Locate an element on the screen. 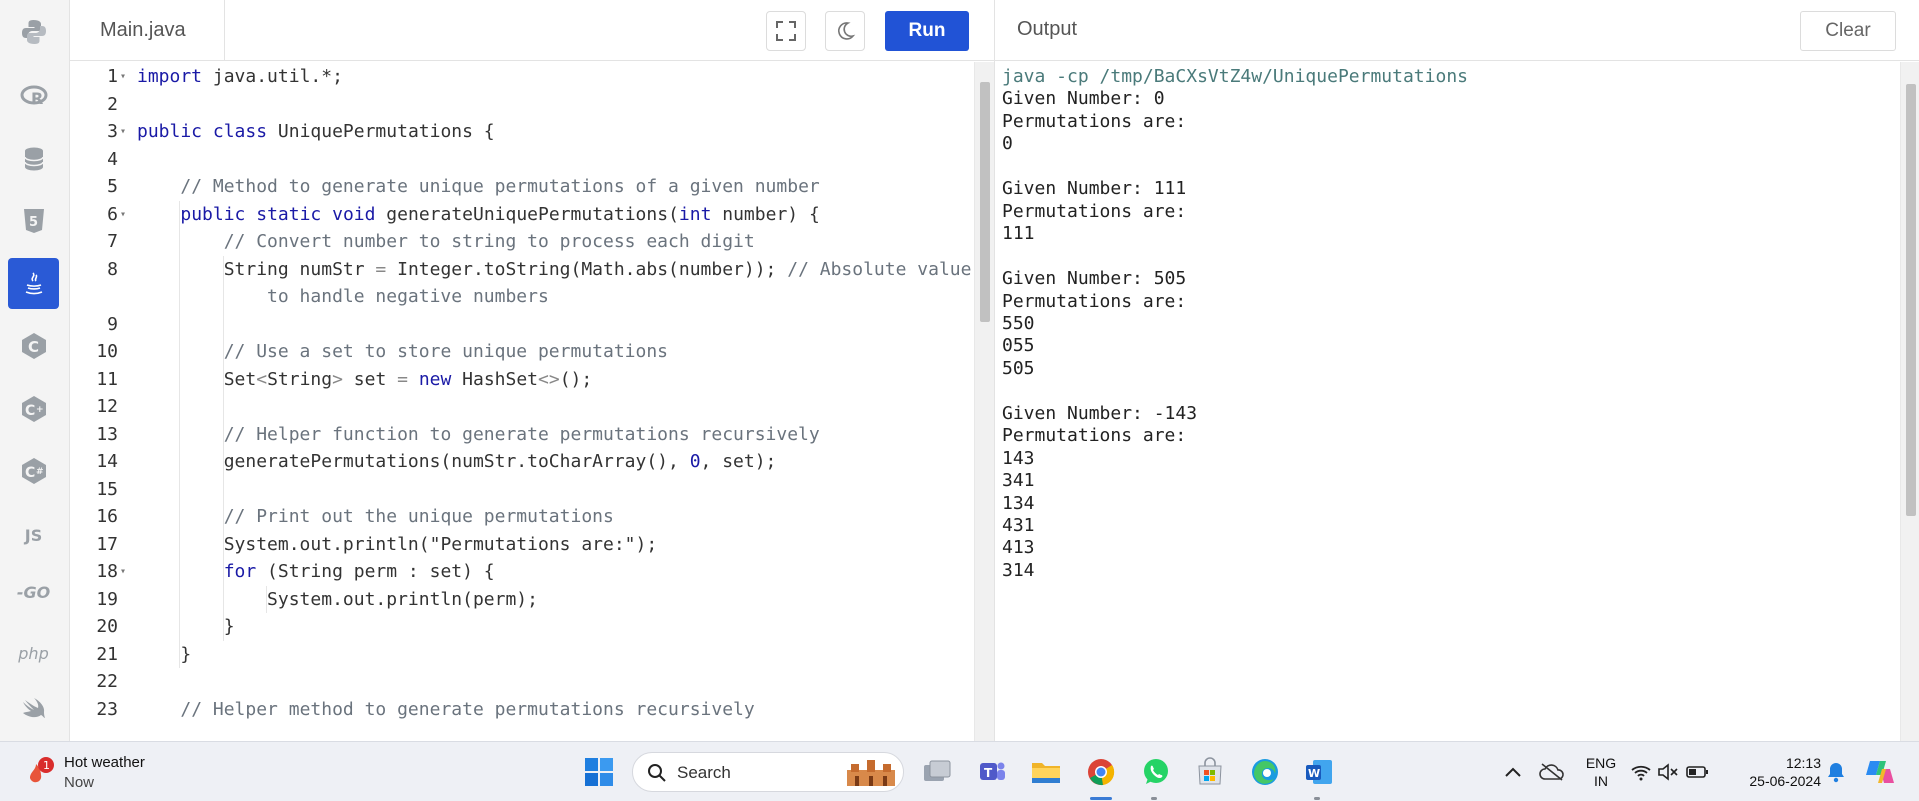  code-line: 15 is located at coordinates (520, 489).